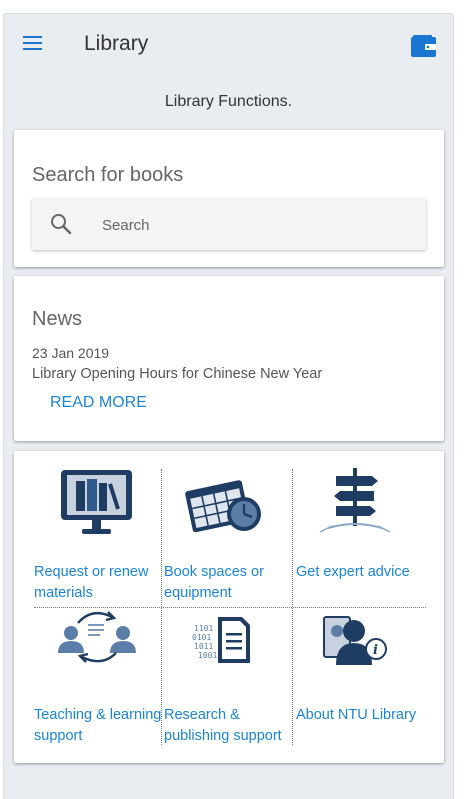  I want to click on svg-text: 1011, so click(203, 646).